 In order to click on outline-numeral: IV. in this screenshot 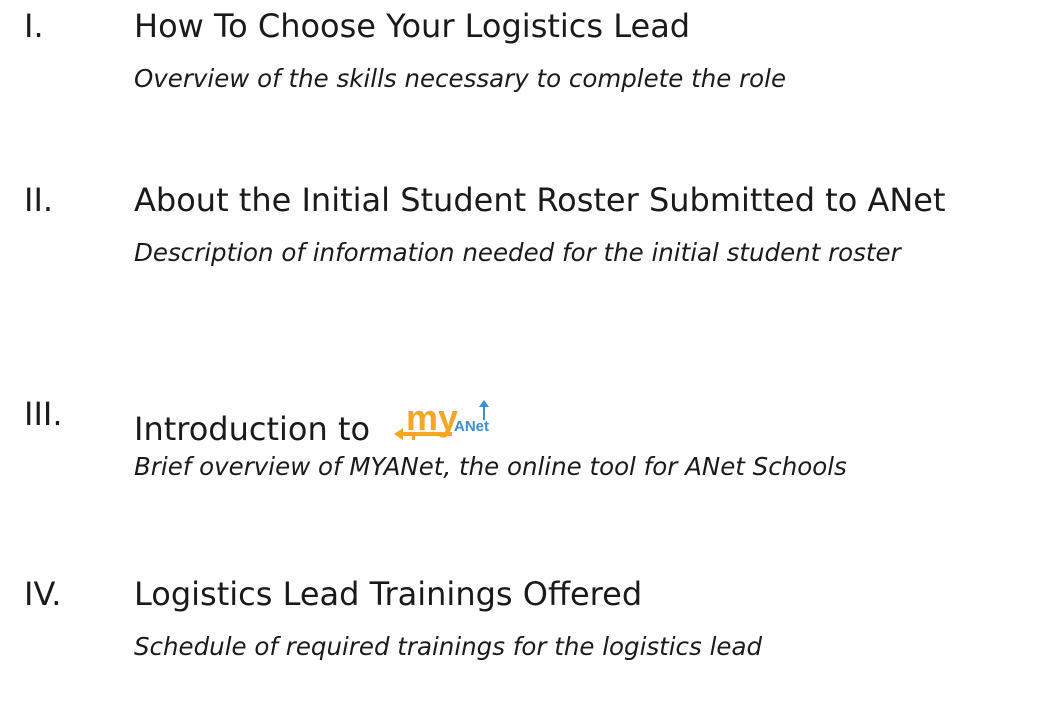, I will do `click(43, 594)`.